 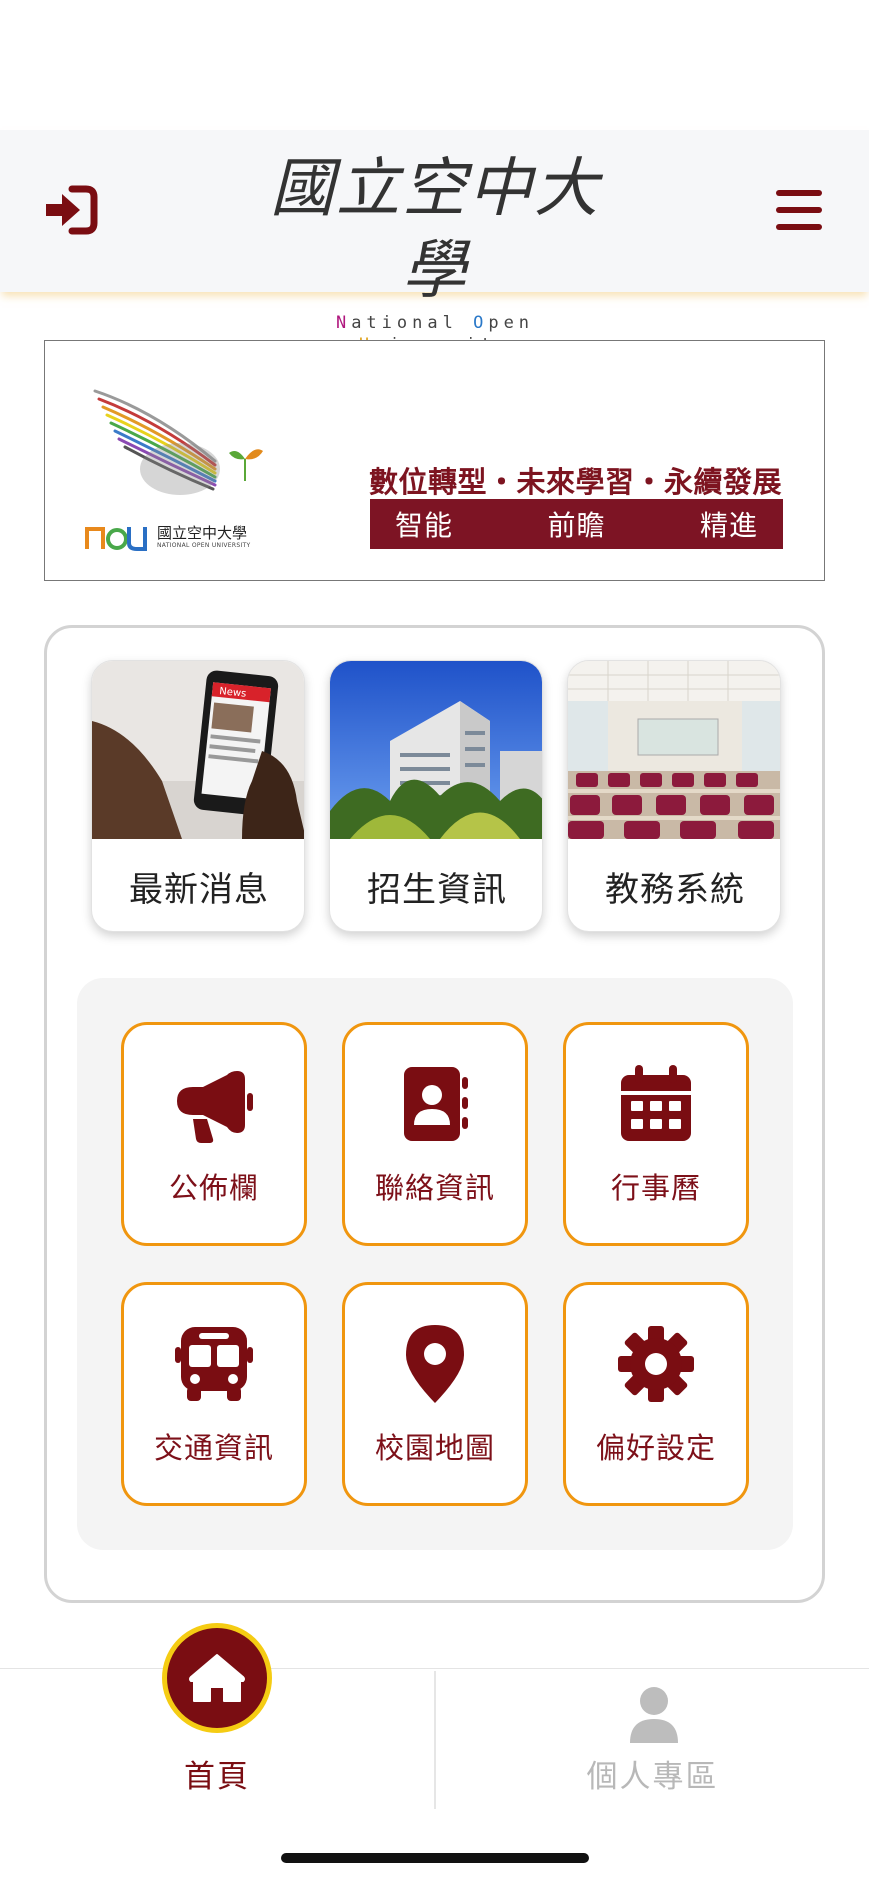 I want to click on sign-in-icon, so click(x=72, y=210).